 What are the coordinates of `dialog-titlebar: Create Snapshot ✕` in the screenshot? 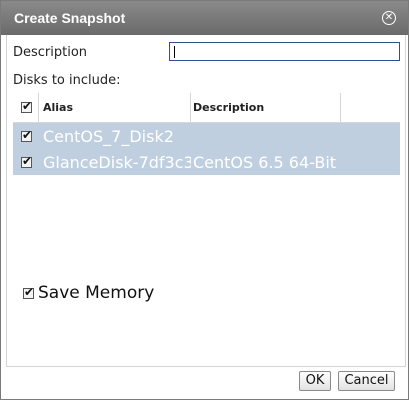 It's located at (204, 18).